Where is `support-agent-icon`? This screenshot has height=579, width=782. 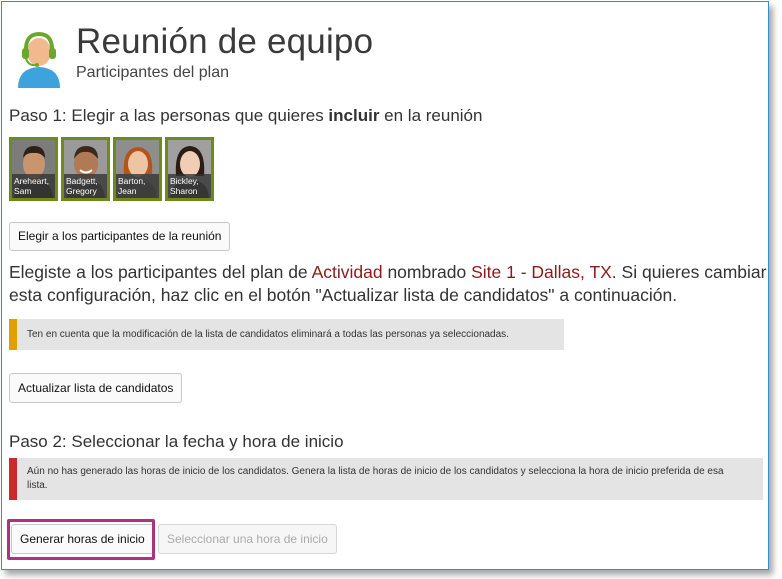
support-agent-icon is located at coordinates (39, 59).